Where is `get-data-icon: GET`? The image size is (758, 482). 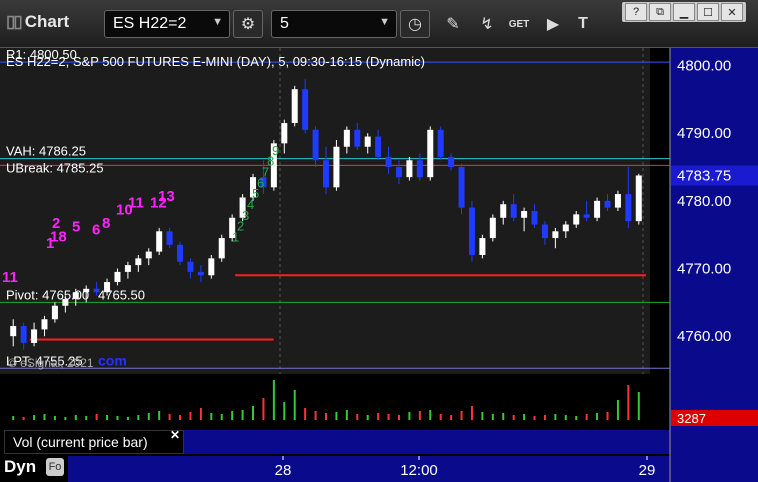 get-data-icon: GET is located at coordinates (519, 24).